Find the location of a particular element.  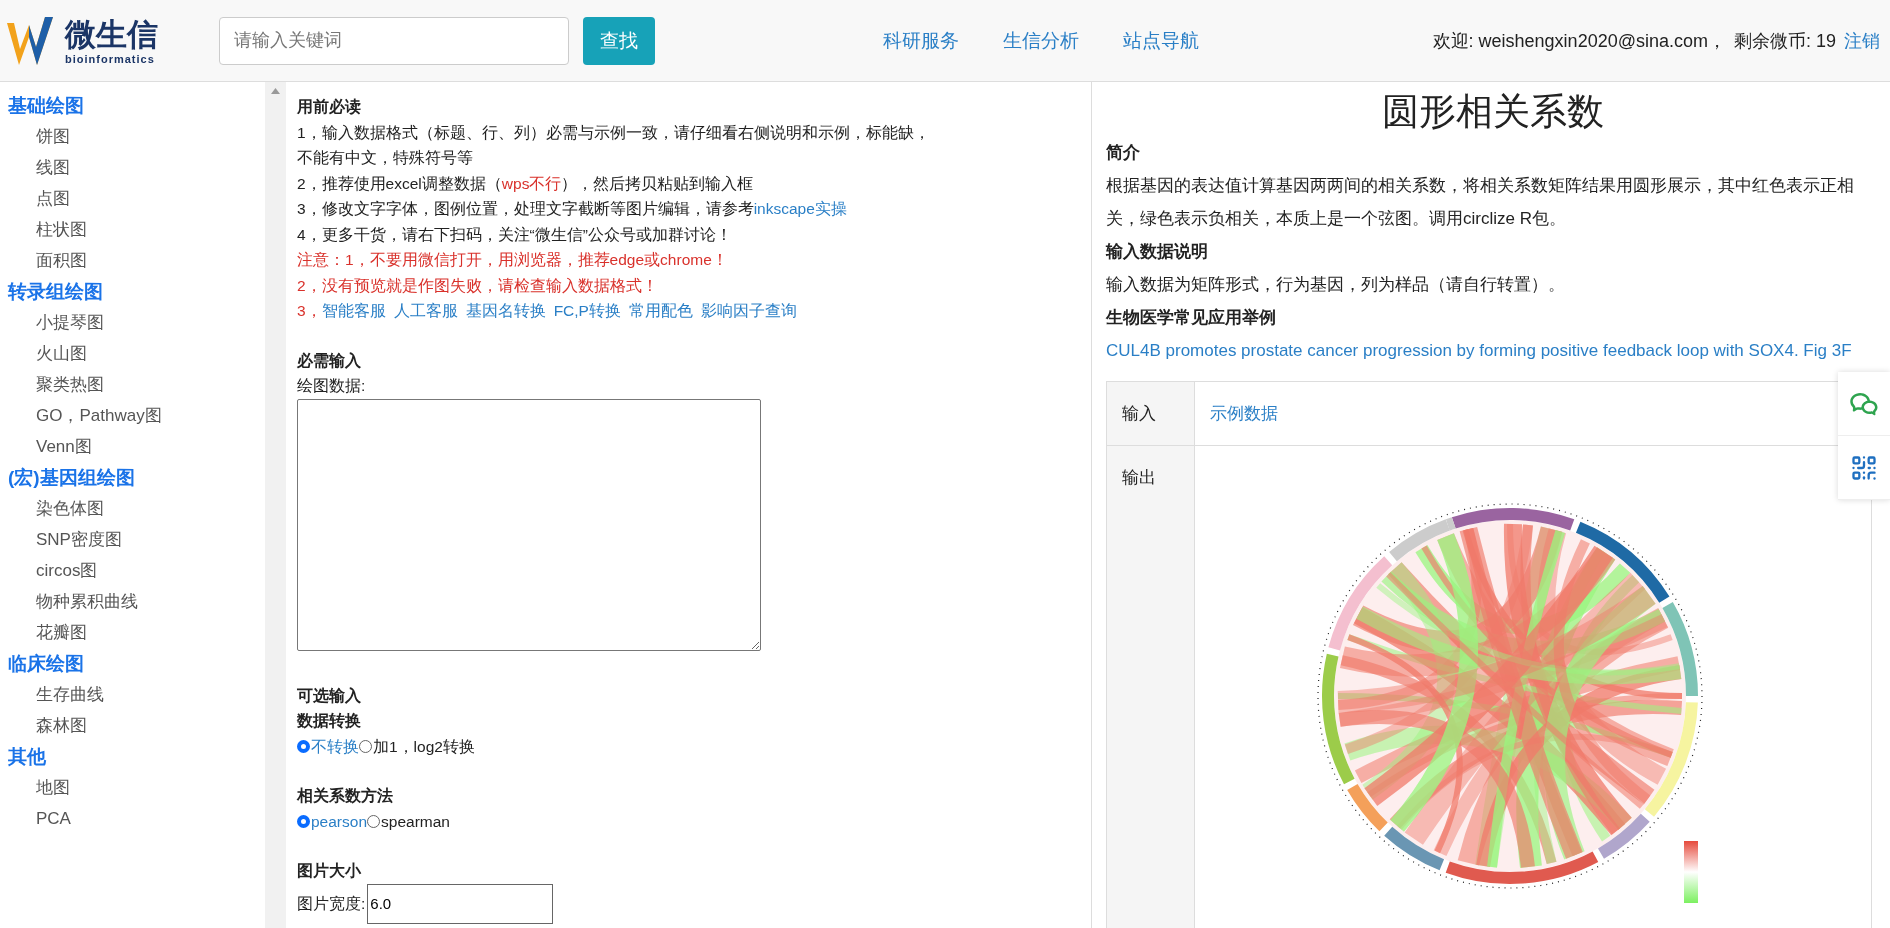

sidebar-item: 花瓣图 is located at coordinates (136, 632).